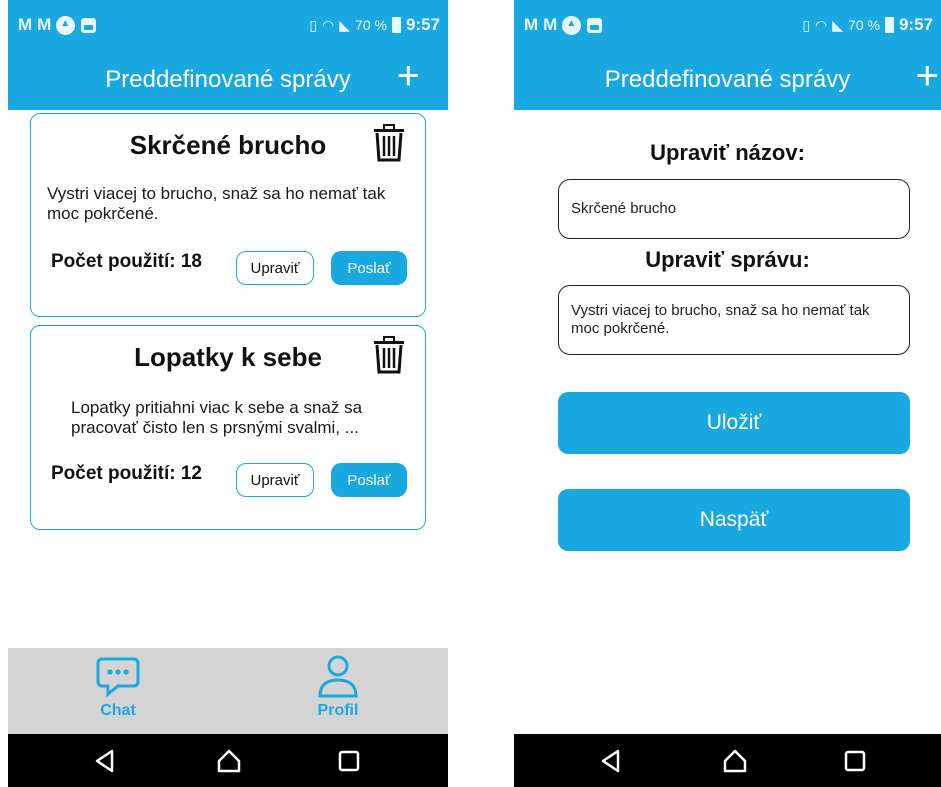  What do you see at coordinates (228, 357) in the screenshot?
I see `message-title: Lopatky k sebe` at bounding box center [228, 357].